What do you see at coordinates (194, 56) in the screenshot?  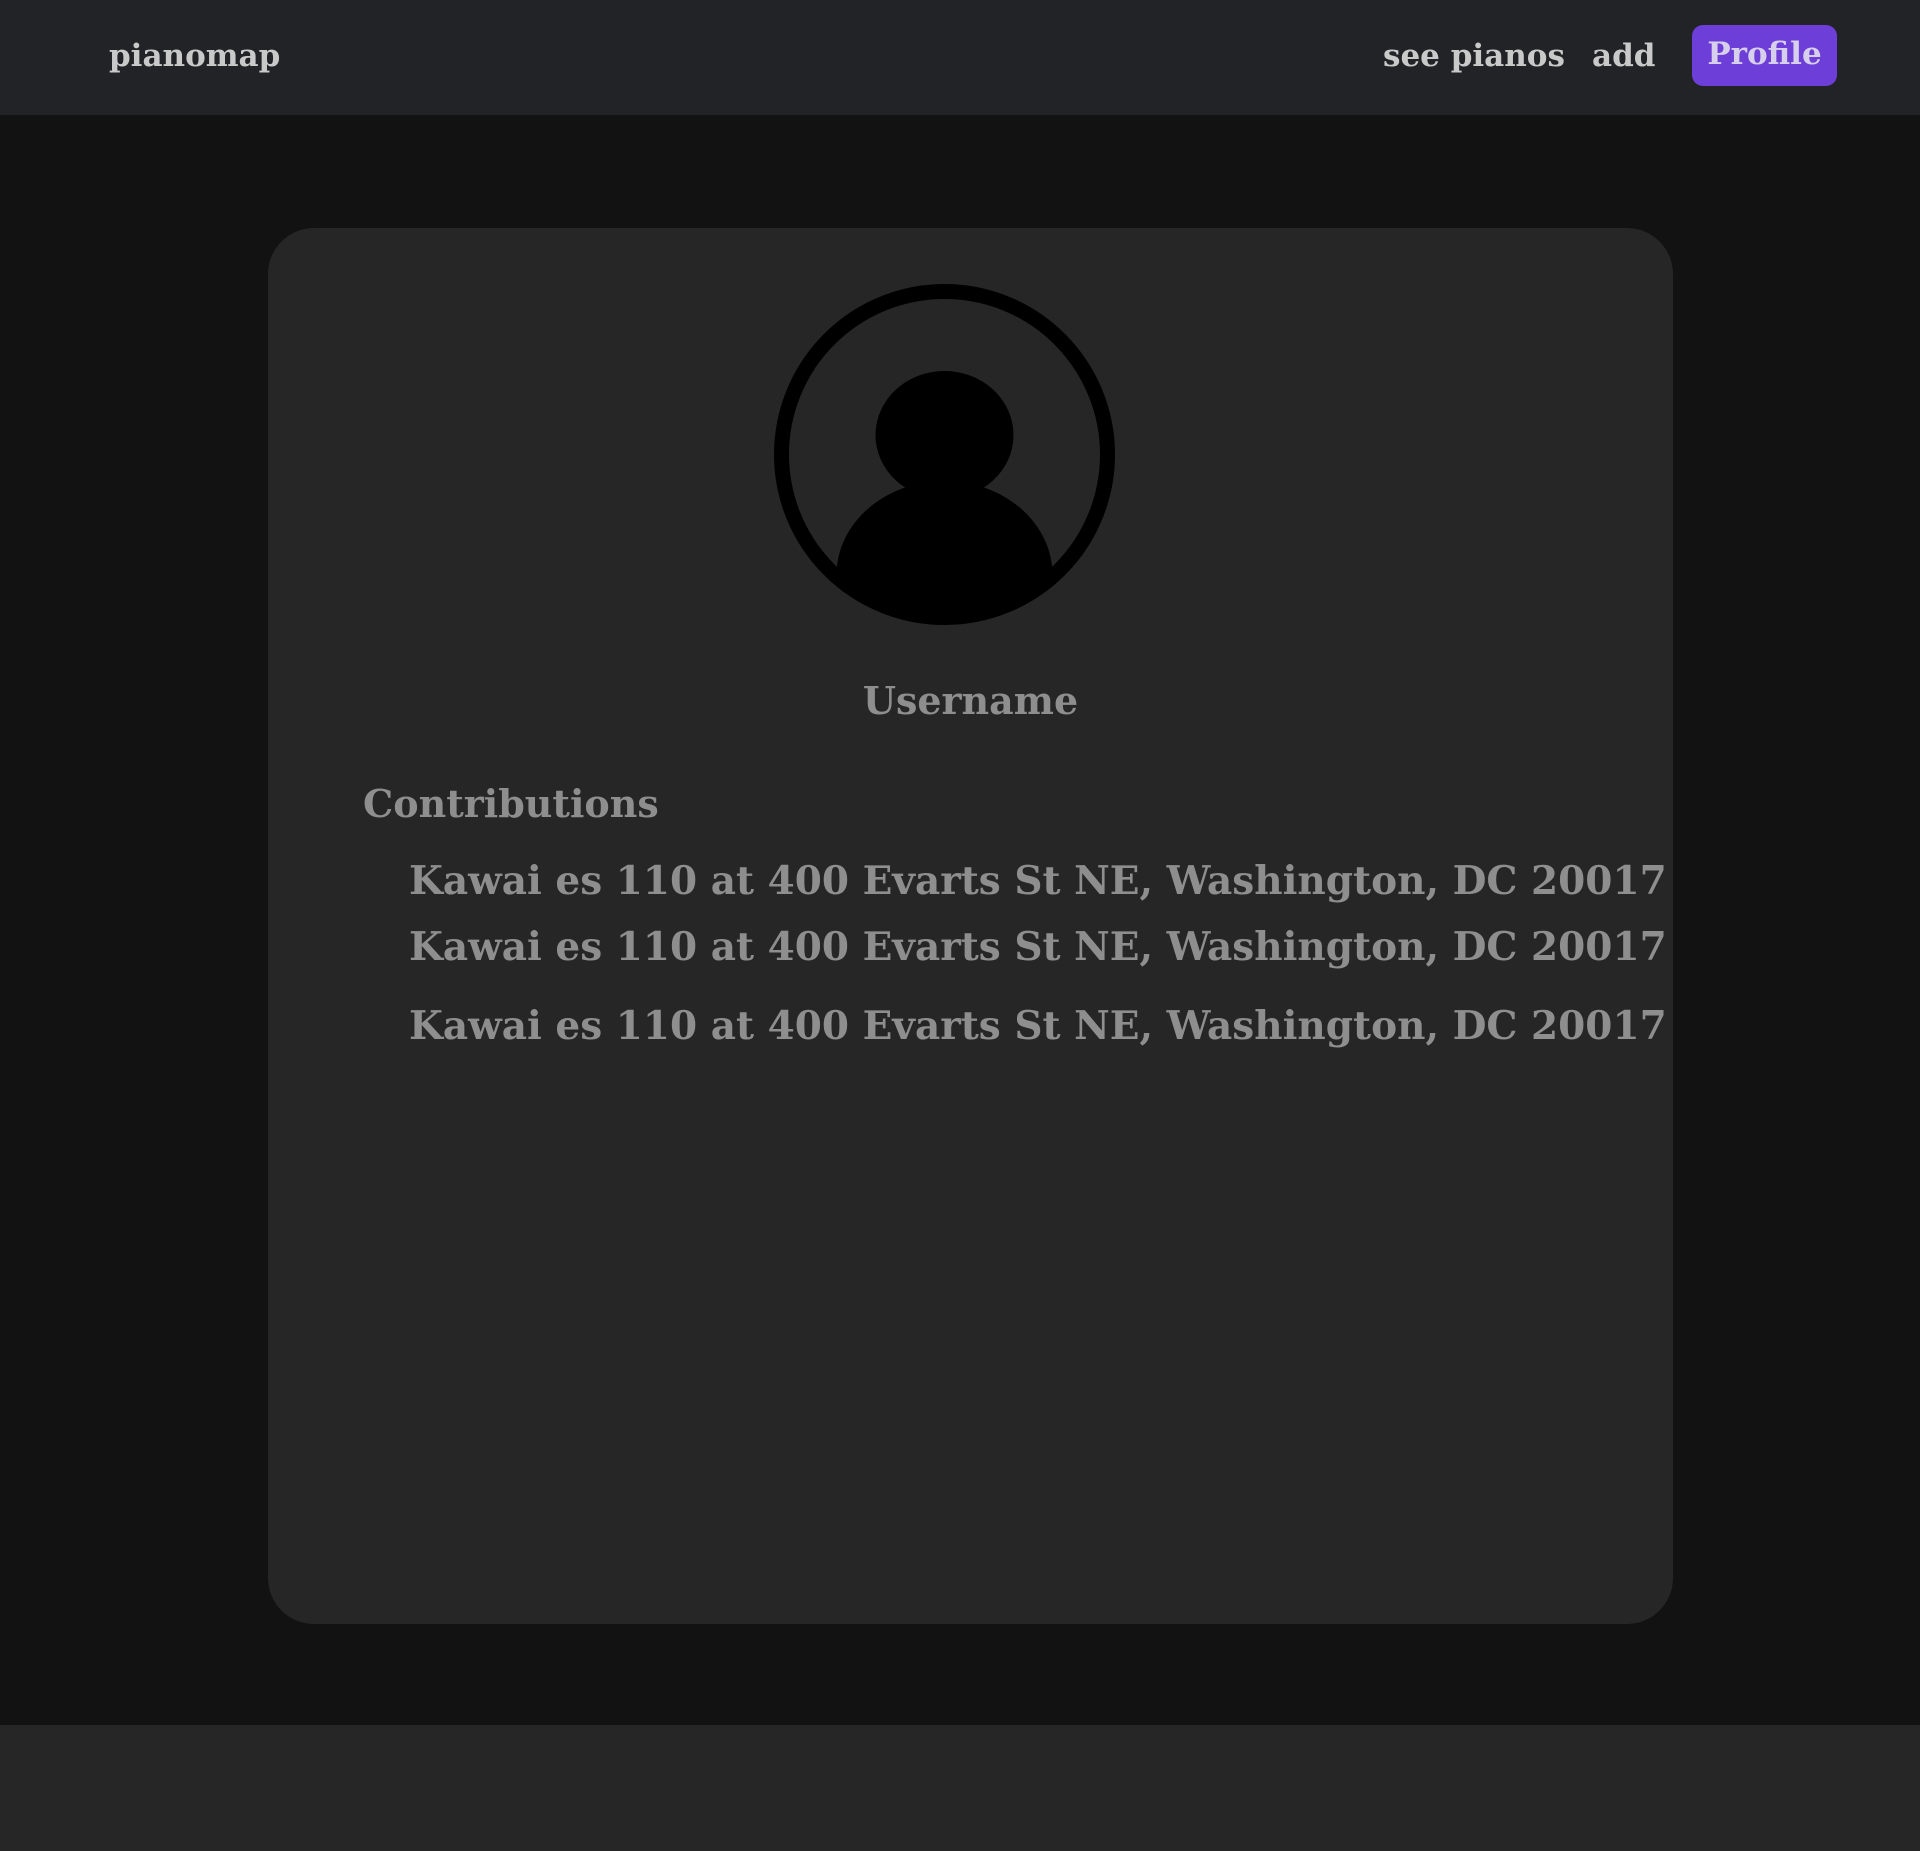 I see `brand-link: pianomap` at bounding box center [194, 56].